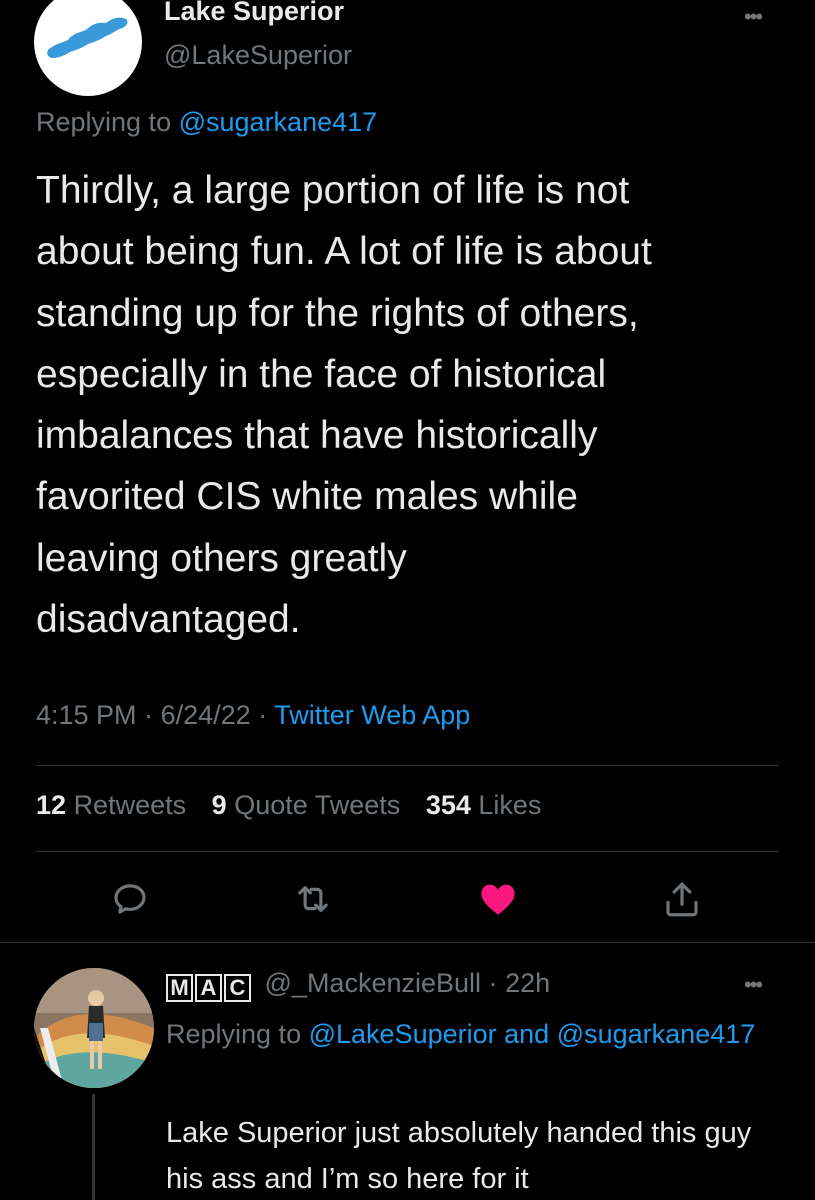 The height and width of the screenshot is (1200, 815). I want to click on likes-stat: 354 Likes, so click(484, 805).